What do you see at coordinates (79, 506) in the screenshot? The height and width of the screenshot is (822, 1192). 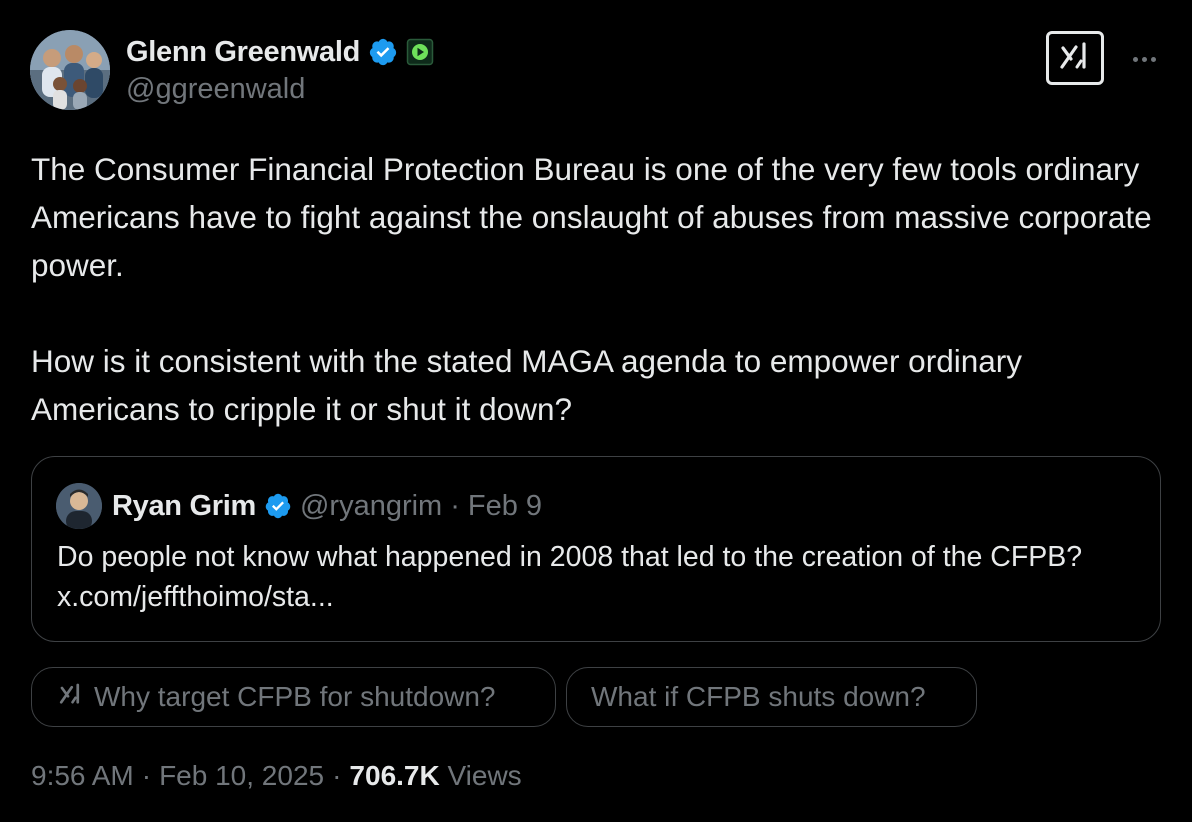 I see `quote-author-avatar` at bounding box center [79, 506].